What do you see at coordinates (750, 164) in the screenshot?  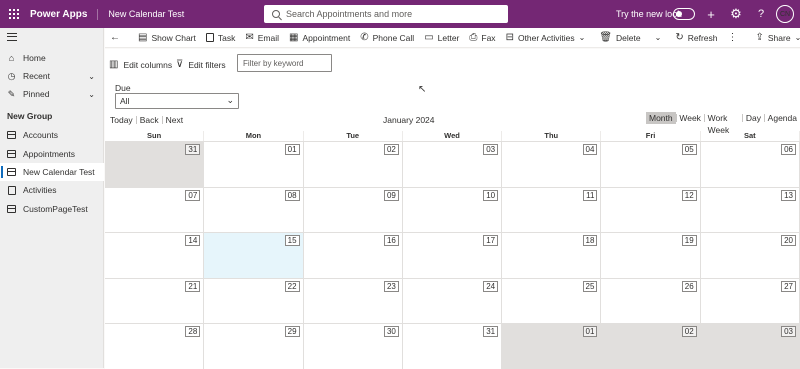 I see `calendar-day-cell: 06` at bounding box center [750, 164].